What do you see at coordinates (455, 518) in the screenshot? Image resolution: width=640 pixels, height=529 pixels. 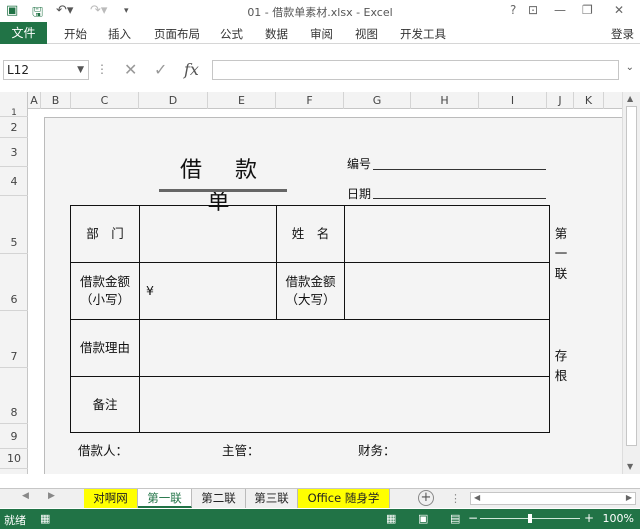 I see `page-break-view-icon: ▤` at bounding box center [455, 518].